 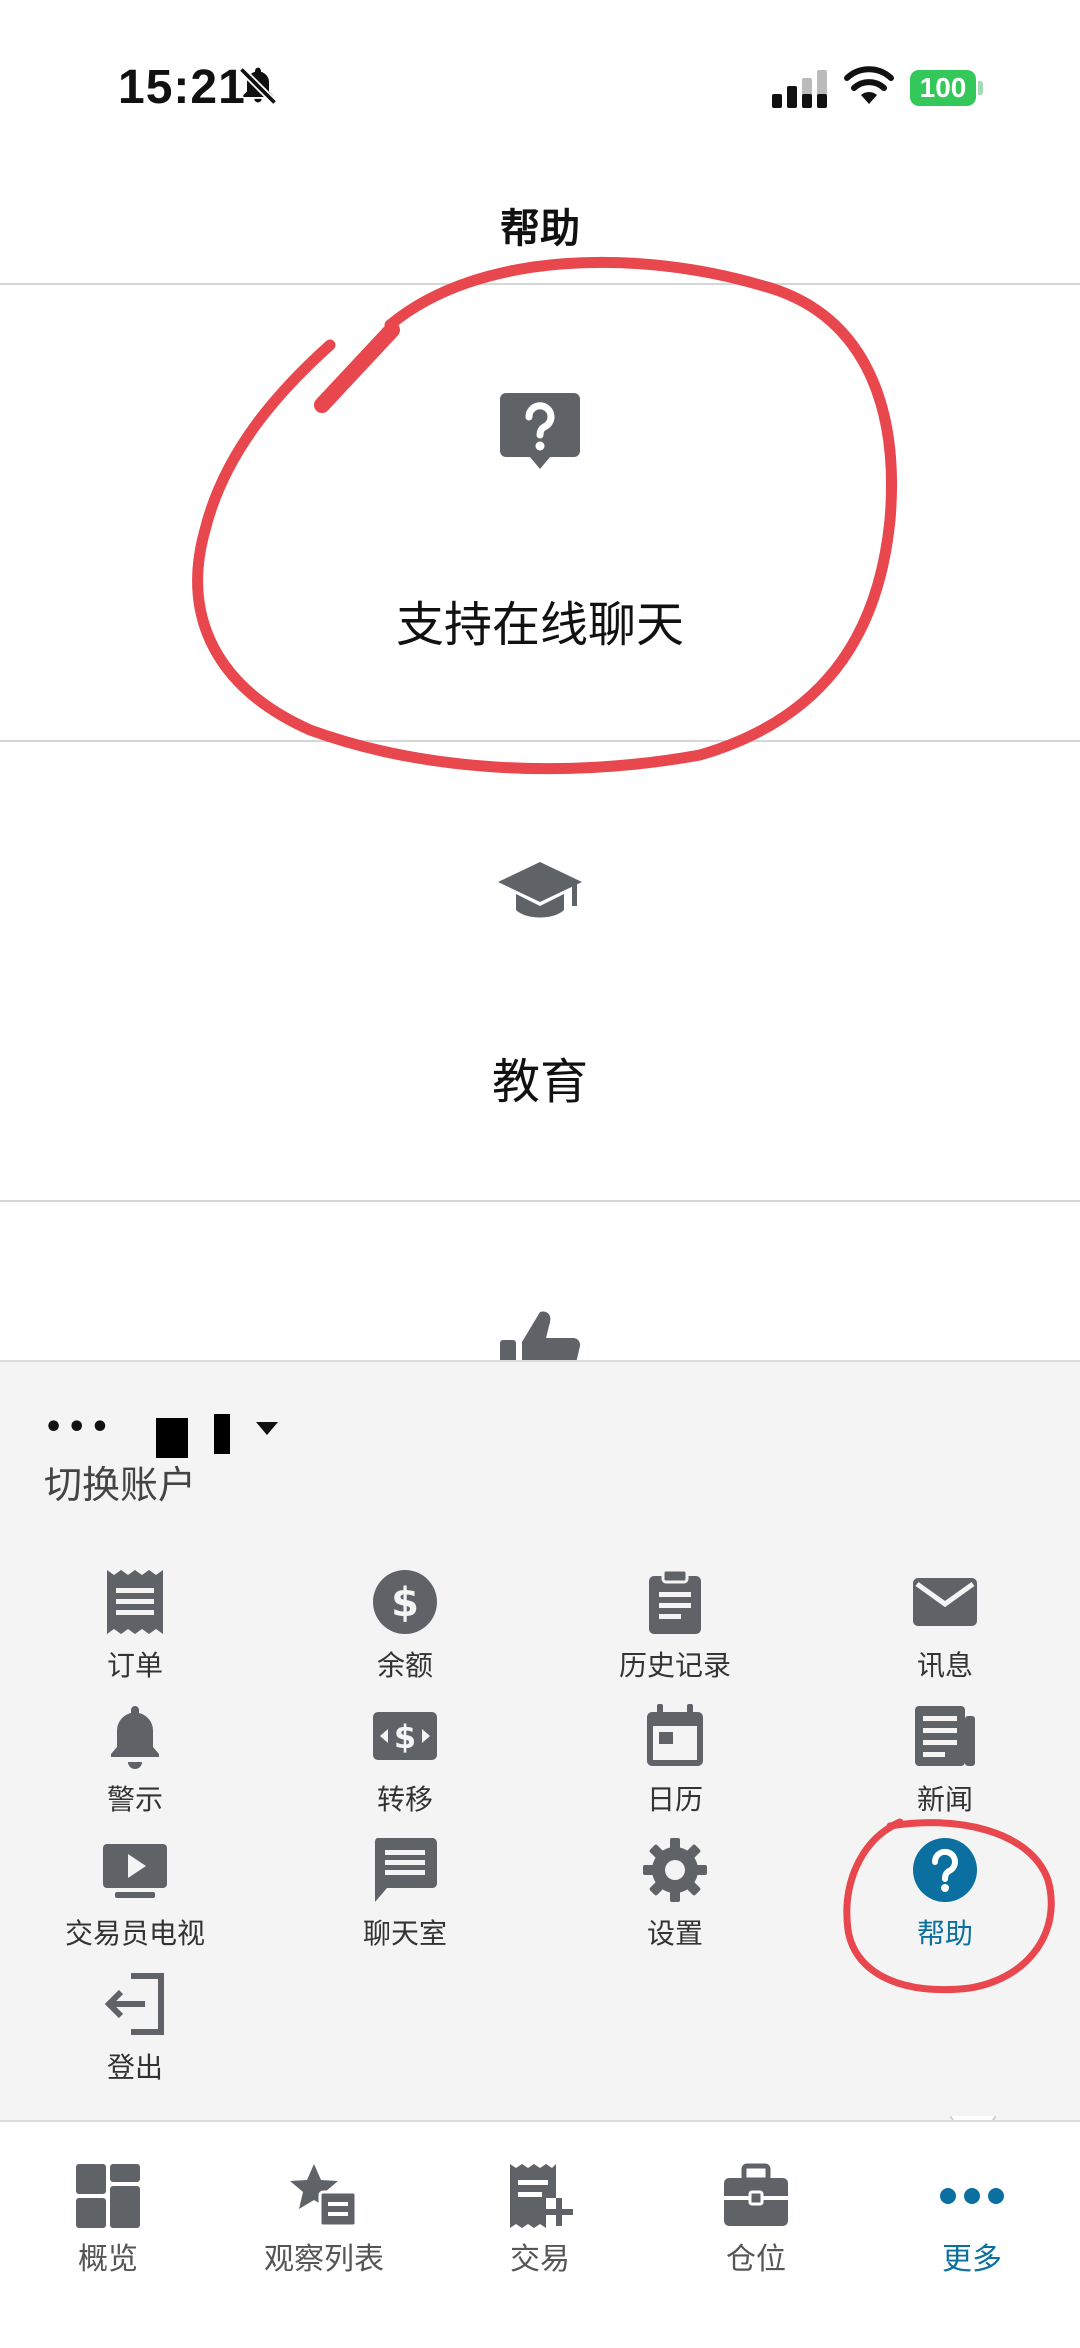 I want to click on account-masked: •••, so click(x=79, y=1427).